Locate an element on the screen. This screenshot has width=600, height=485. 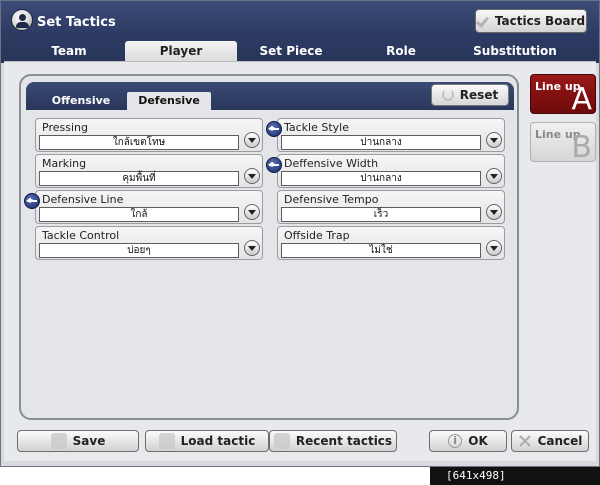
tackle-style-field: Tackle Style ปานกลาง is located at coordinates (385, 135).